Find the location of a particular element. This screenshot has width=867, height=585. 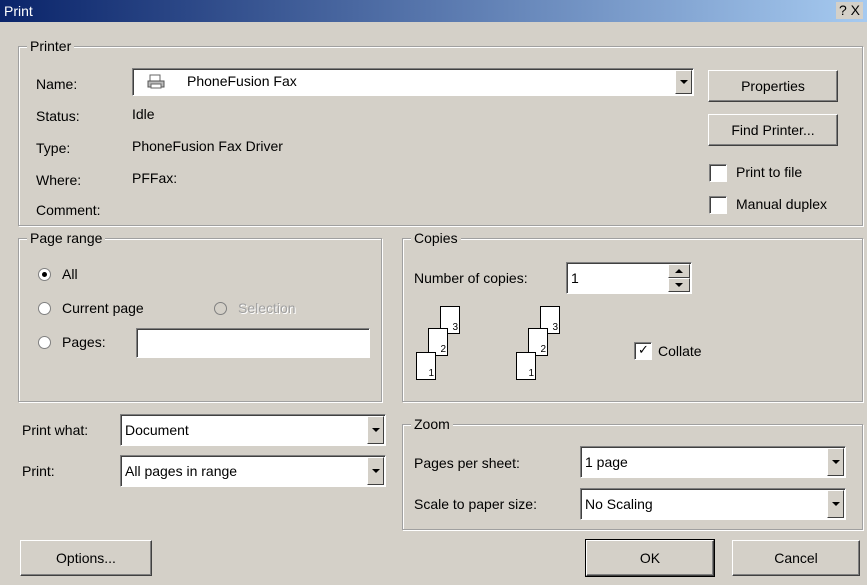

page-range-legend: Page range is located at coordinates (66, 238).